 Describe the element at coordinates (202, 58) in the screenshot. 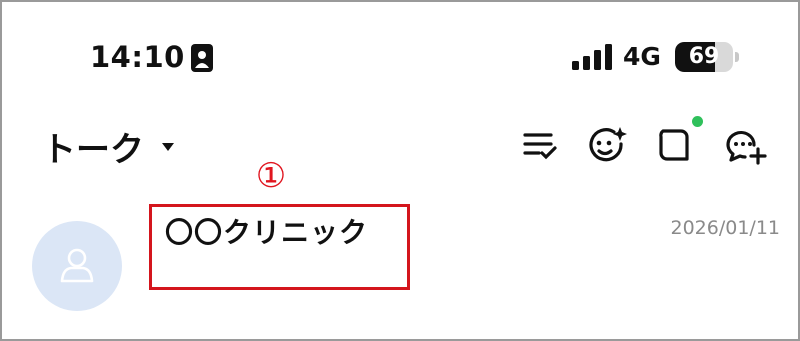

I see `id-badge-icon` at that location.